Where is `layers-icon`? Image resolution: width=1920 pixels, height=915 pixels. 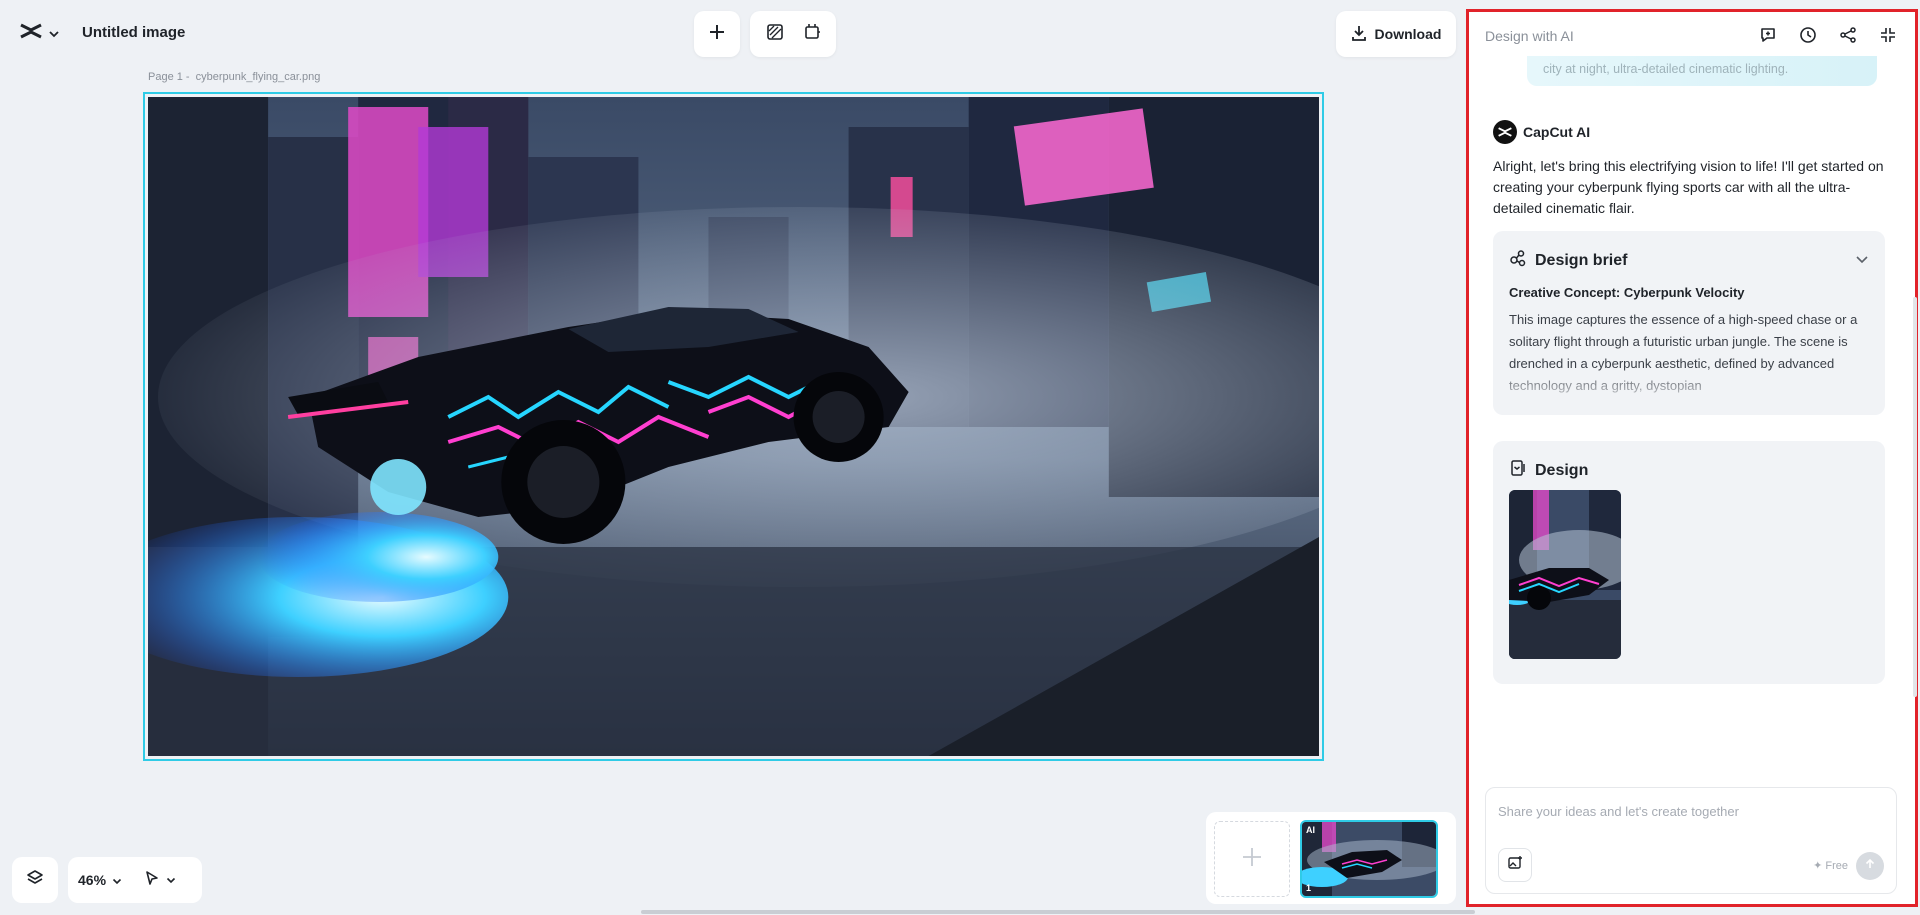
layers-icon is located at coordinates (35, 880).